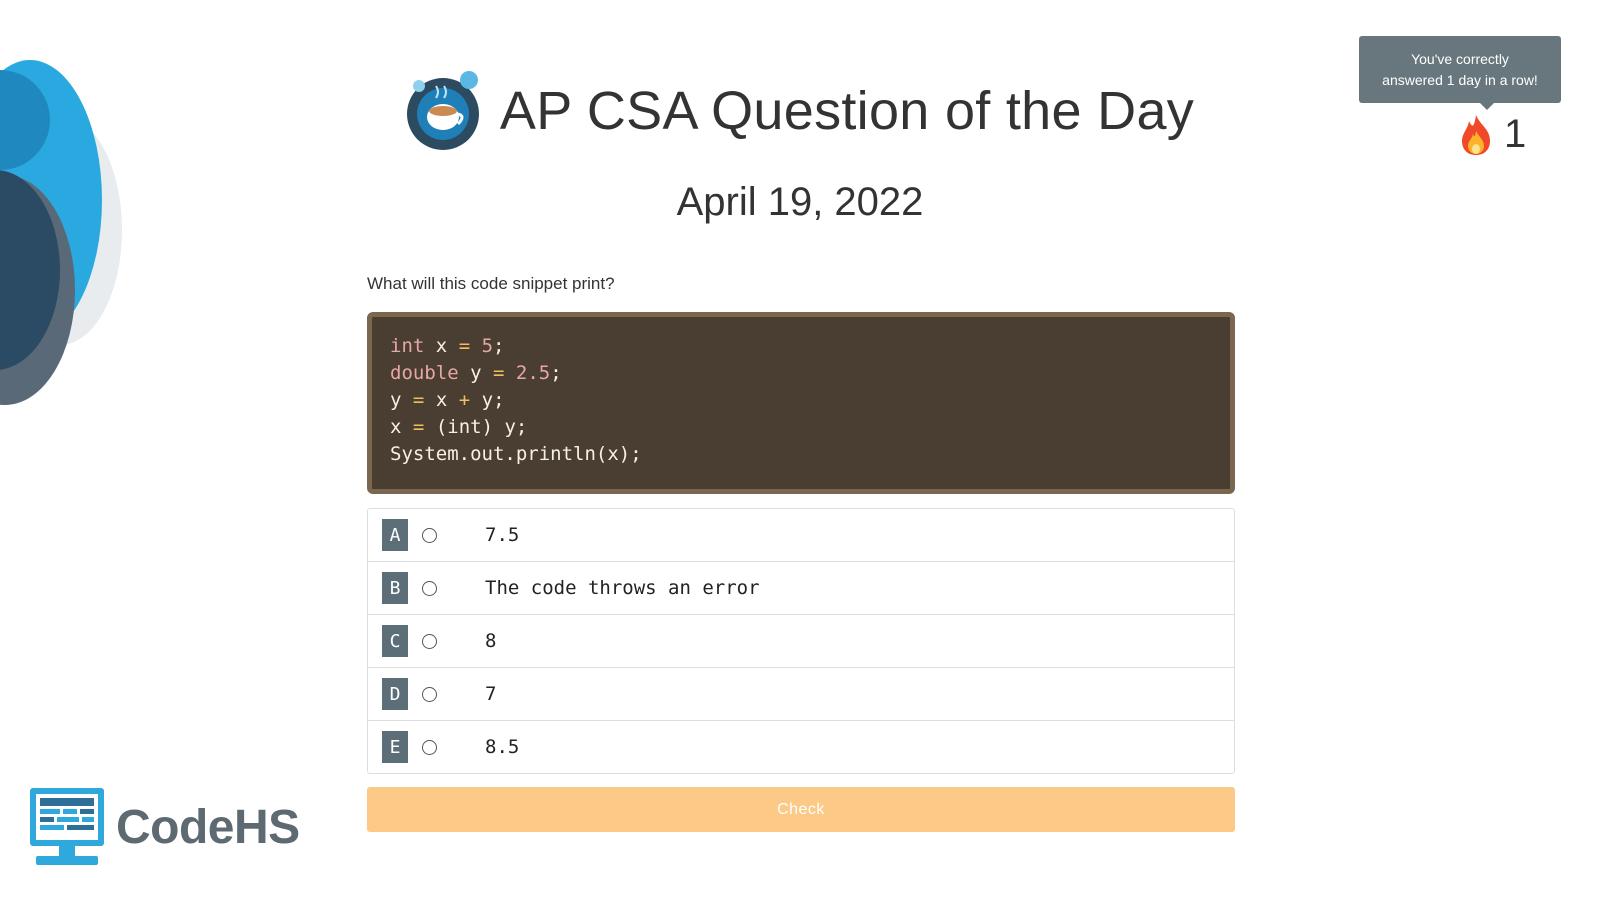  I want to click on codehs-logo: CodeHS, so click(164, 827).